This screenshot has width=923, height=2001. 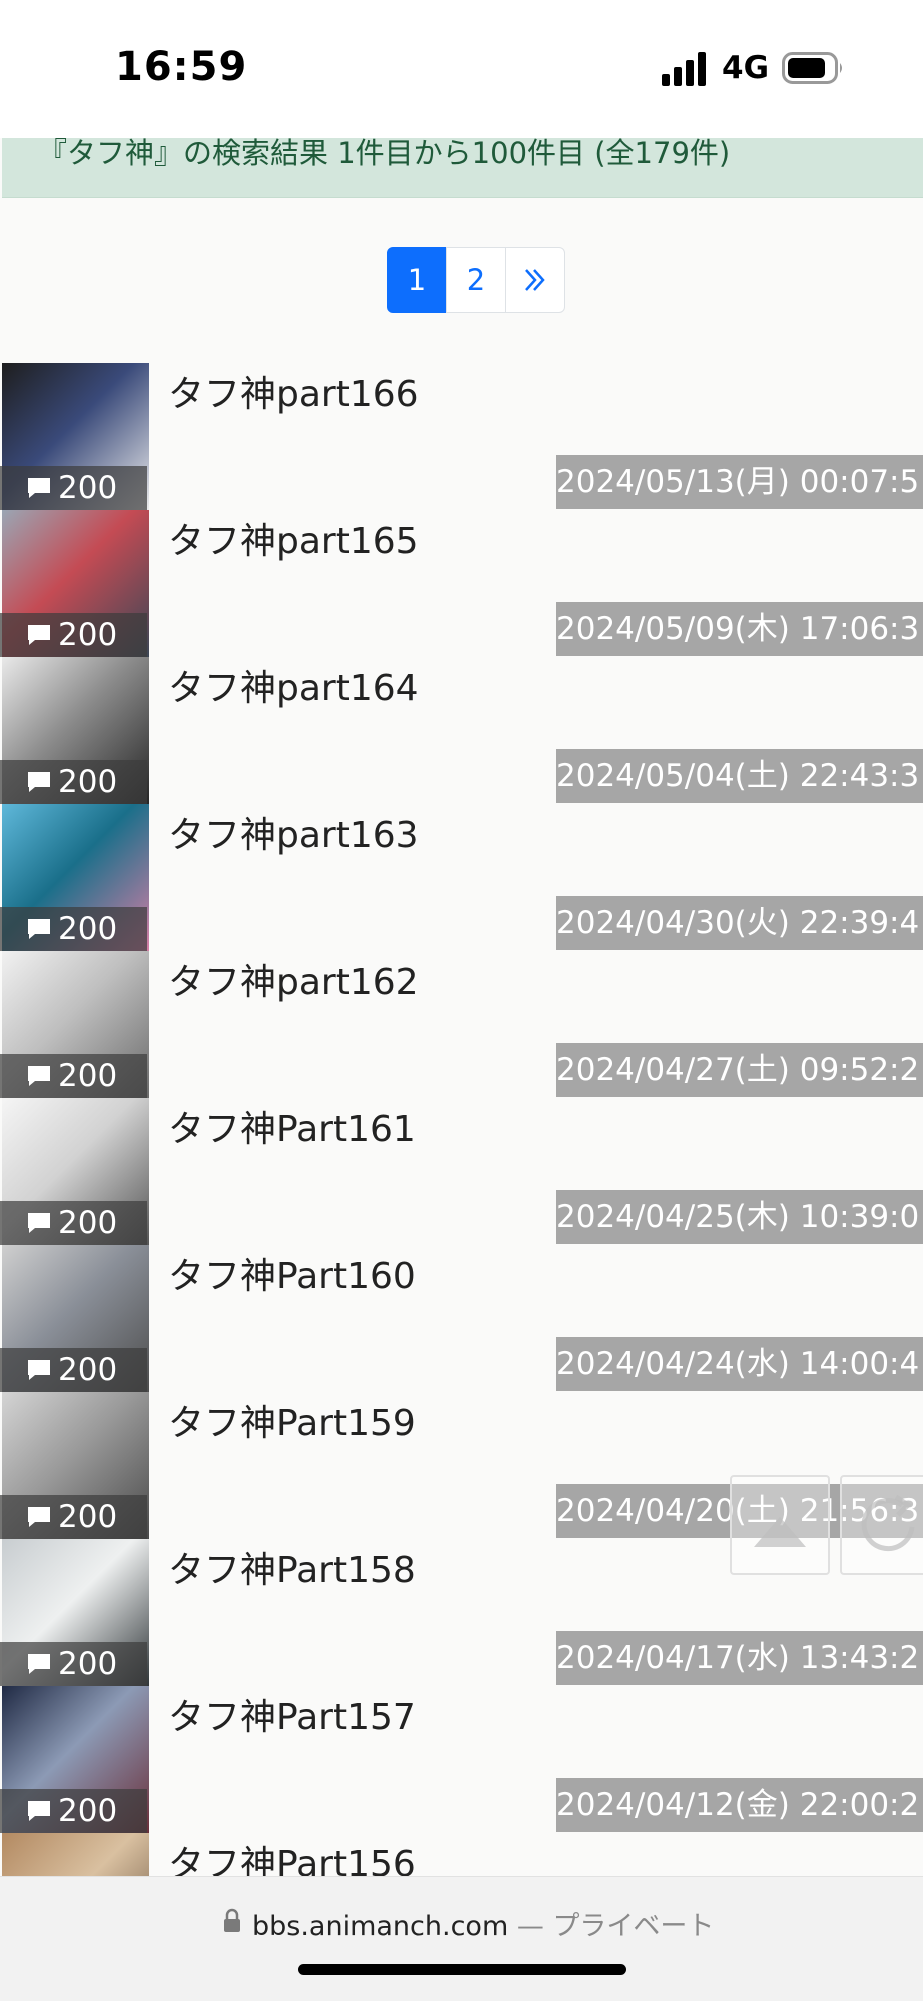 What do you see at coordinates (746, 68) in the screenshot?
I see `network-type: 4G` at bounding box center [746, 68].